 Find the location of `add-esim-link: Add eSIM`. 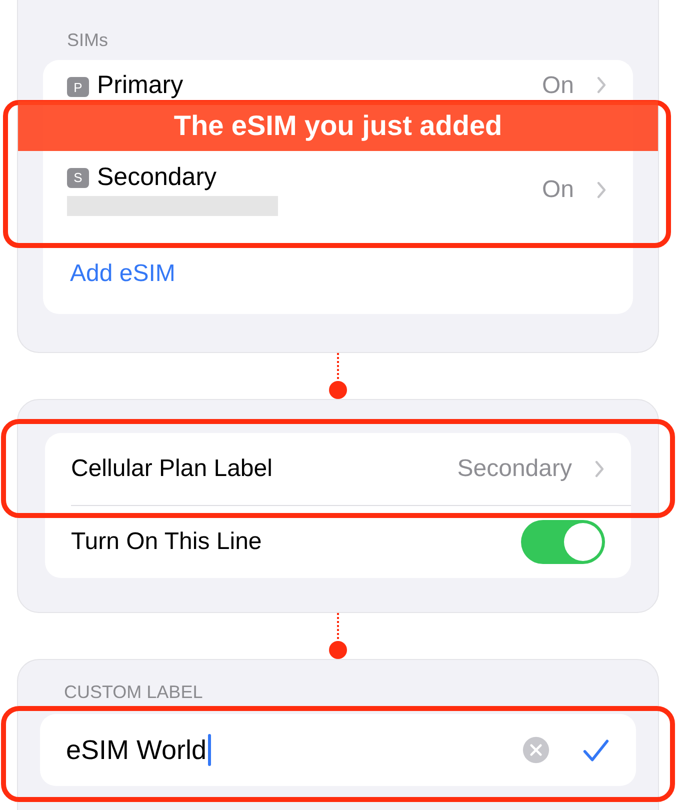

add-esim-link: Add eSIM is located at coordinates (123, 274).